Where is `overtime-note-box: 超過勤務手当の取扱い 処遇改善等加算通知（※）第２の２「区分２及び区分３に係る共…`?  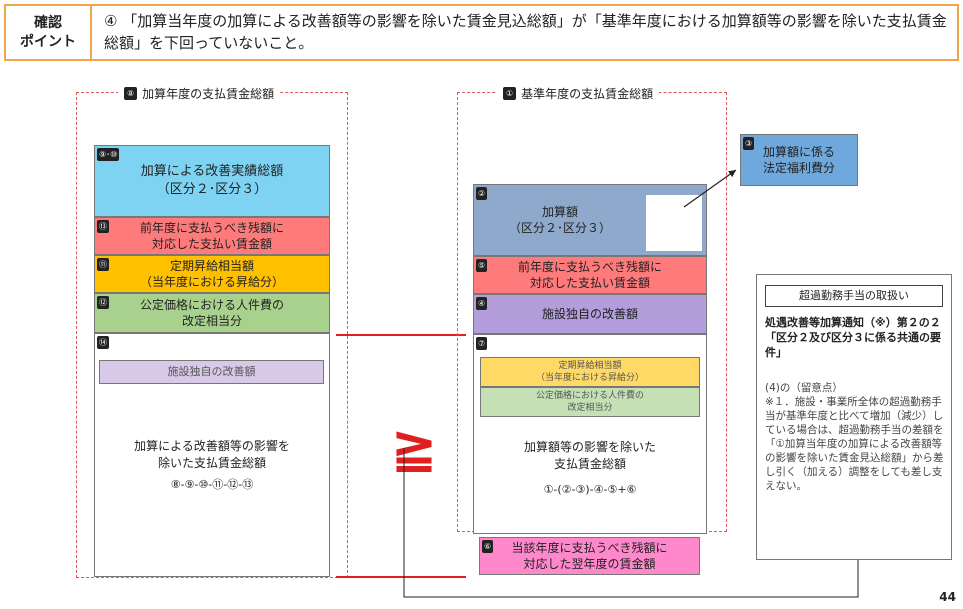
overtime-note-box: 超過勤務手当の取扱い 処遇改善等加算通知（※）第２の２「区分２及び区分３に係る共… is located at coordinates (854, 417).